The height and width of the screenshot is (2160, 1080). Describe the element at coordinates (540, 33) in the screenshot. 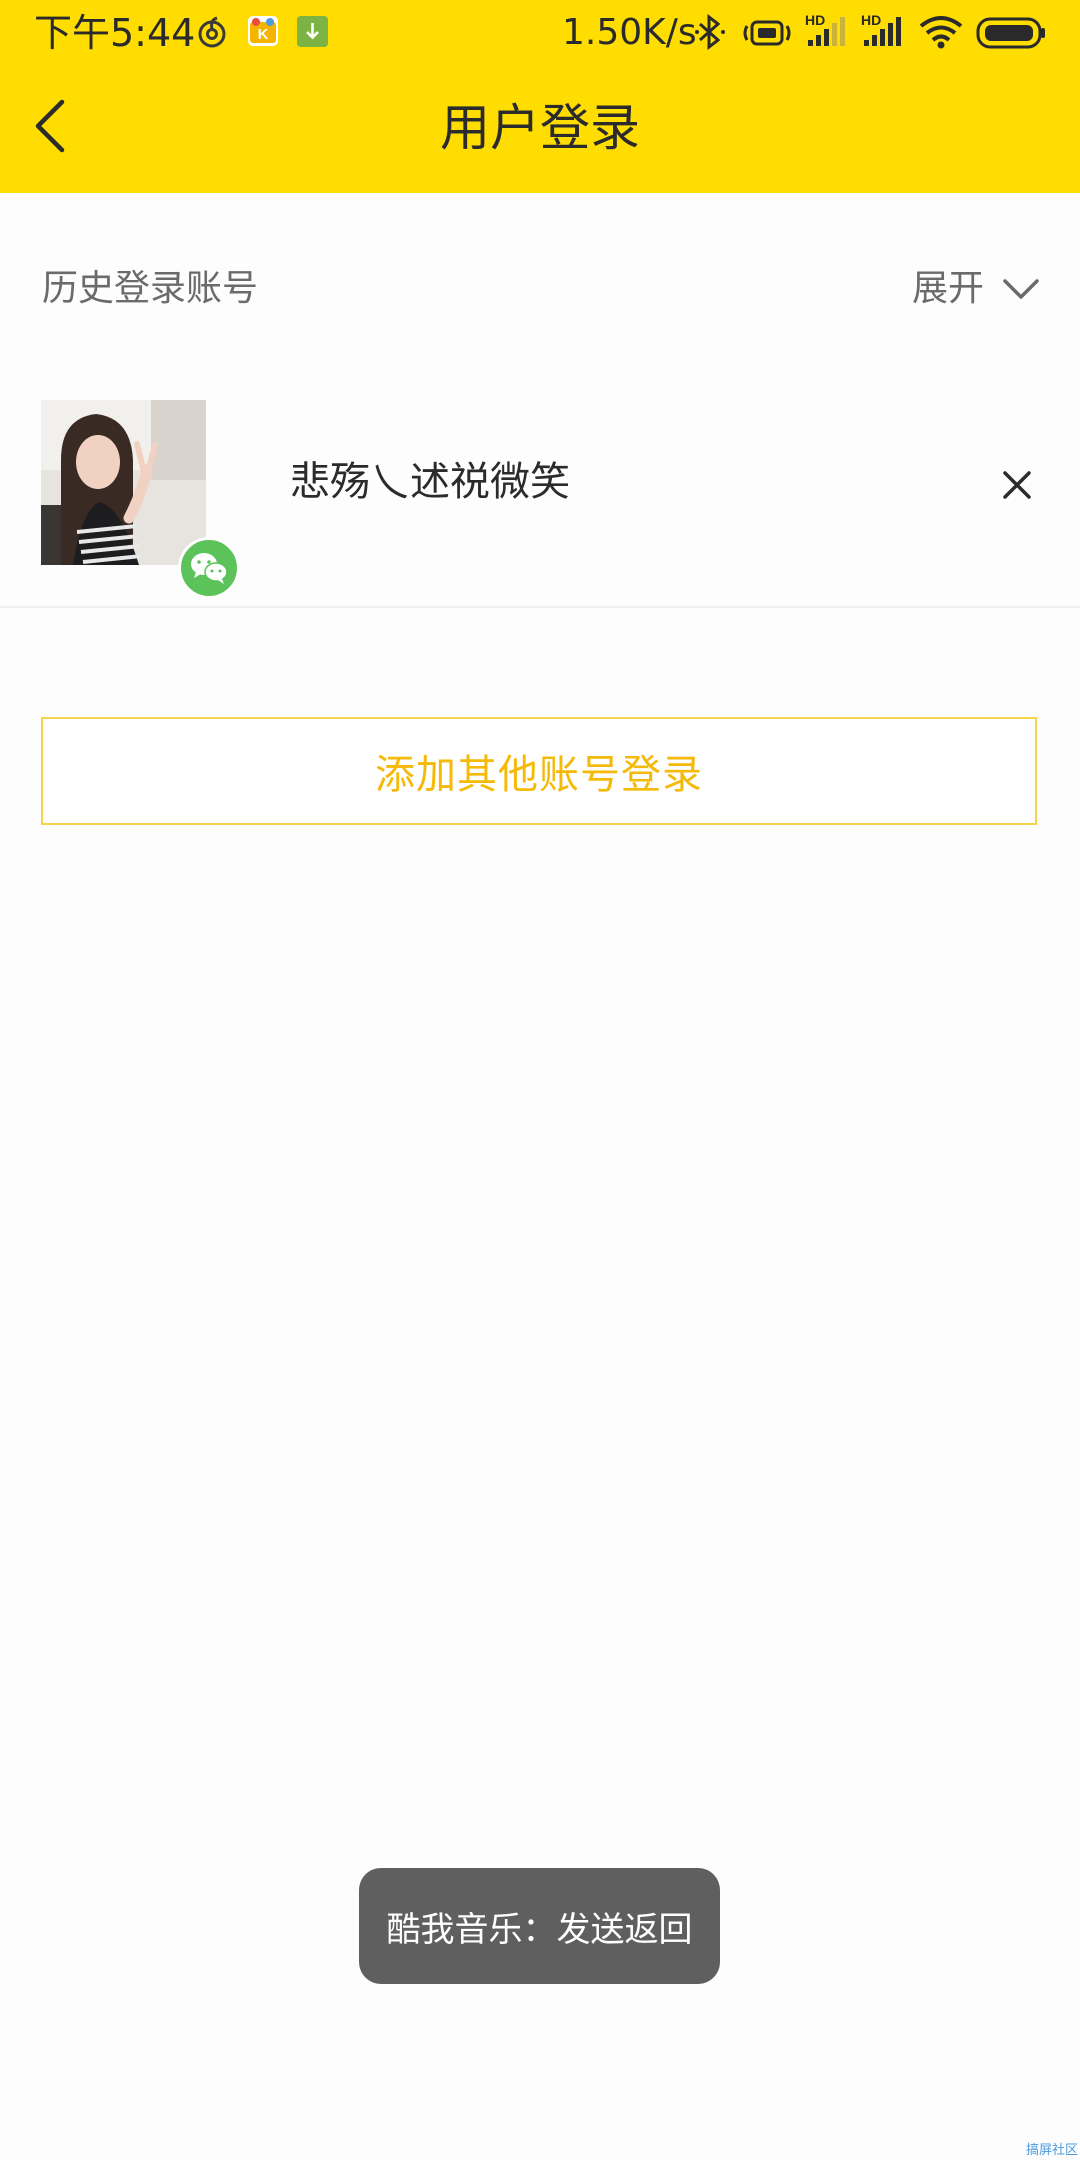

I see `status-bar: 下午5:44 K 1.50K/s HD HD` at that location.